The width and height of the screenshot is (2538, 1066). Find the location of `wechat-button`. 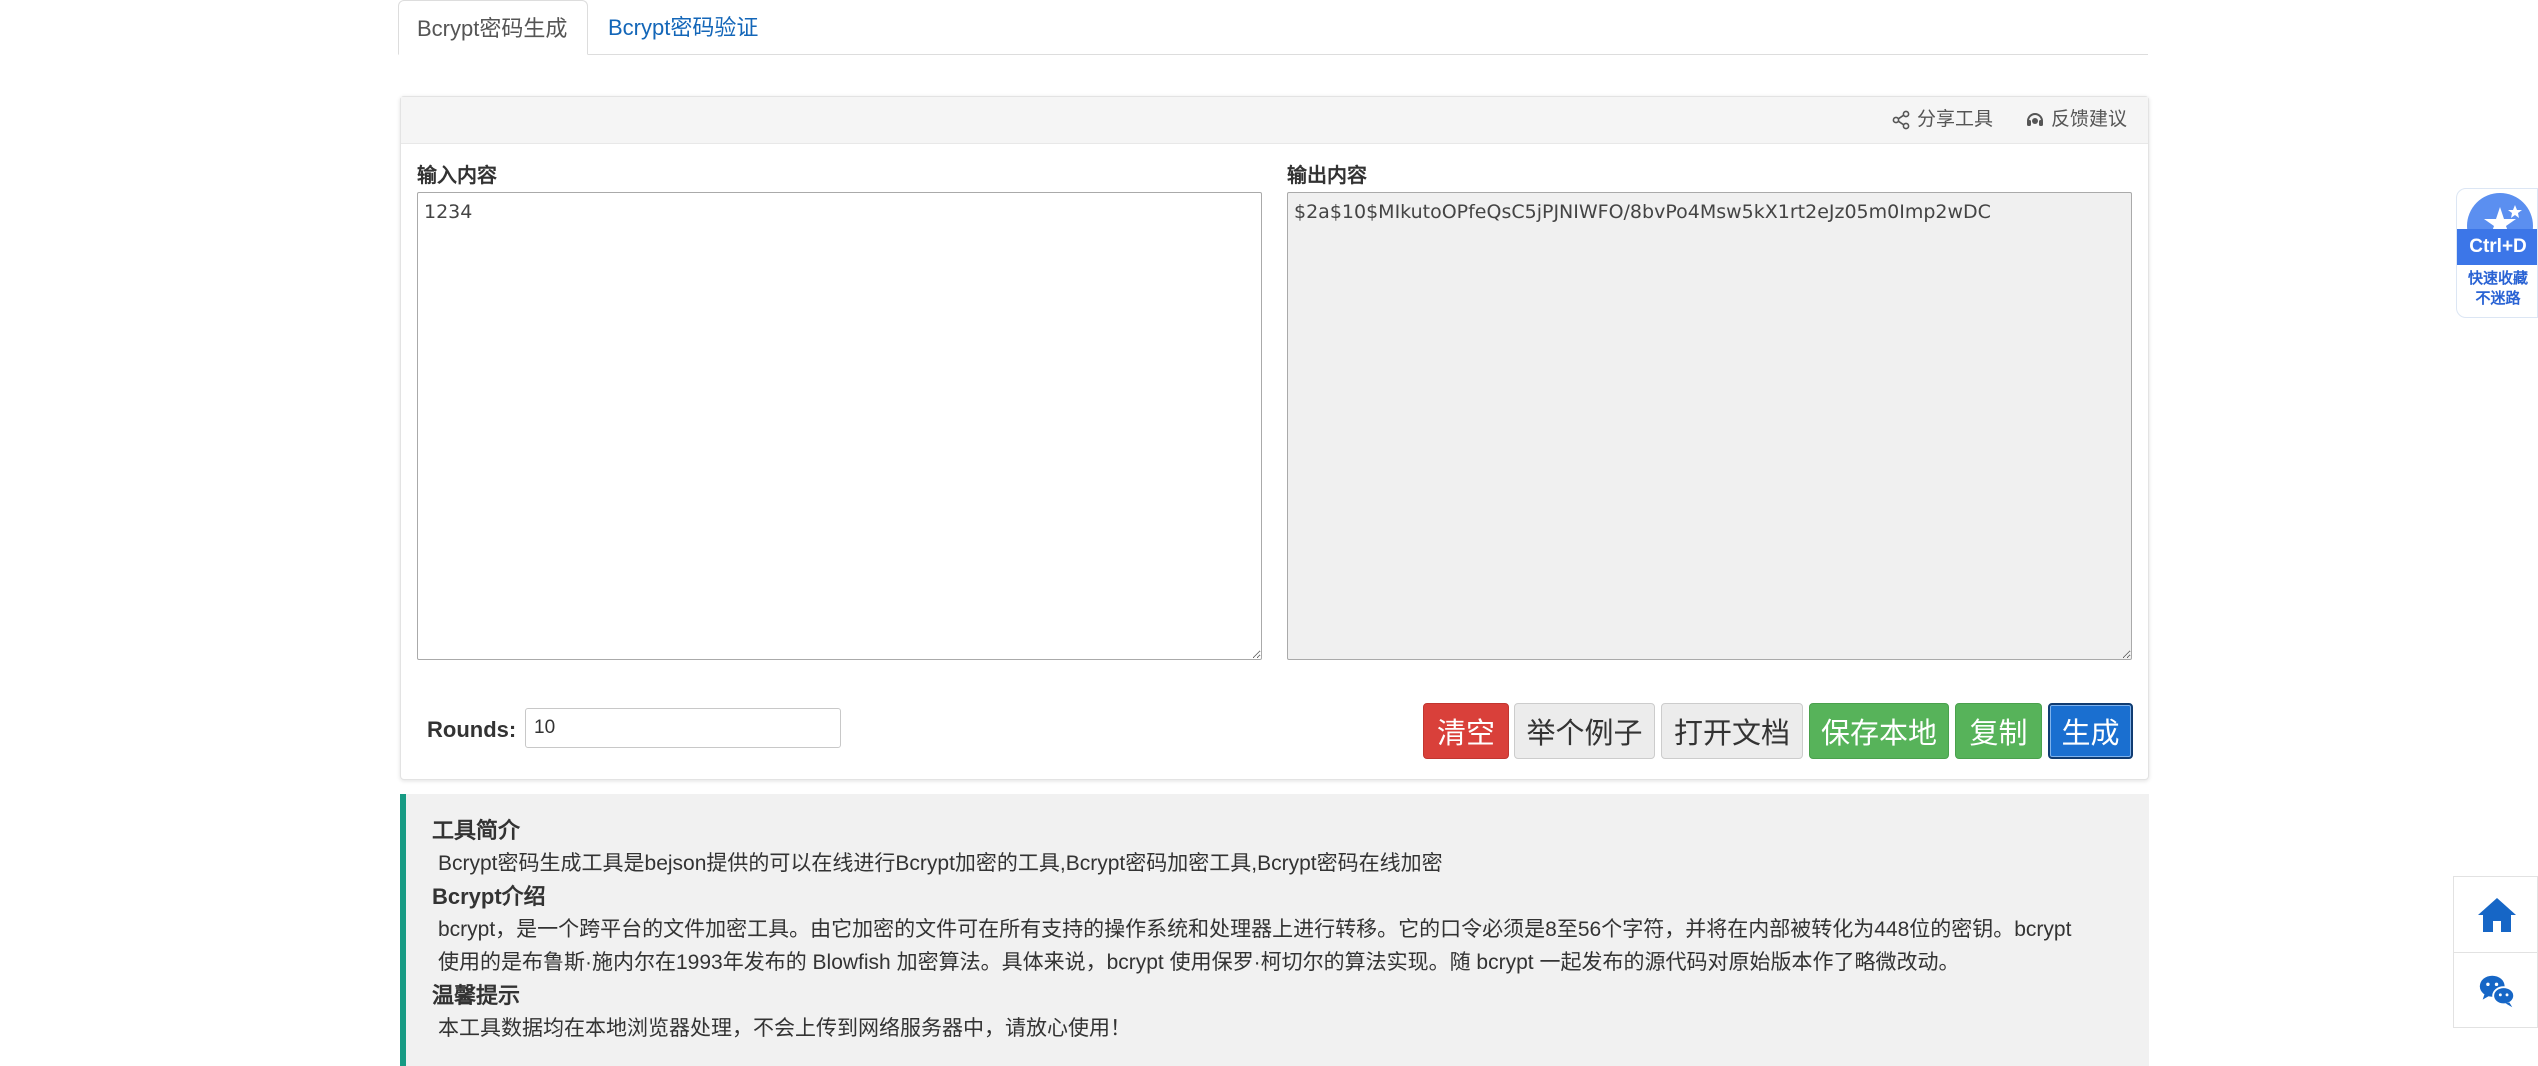

wechat-button is located at coordinates (2496, 990).